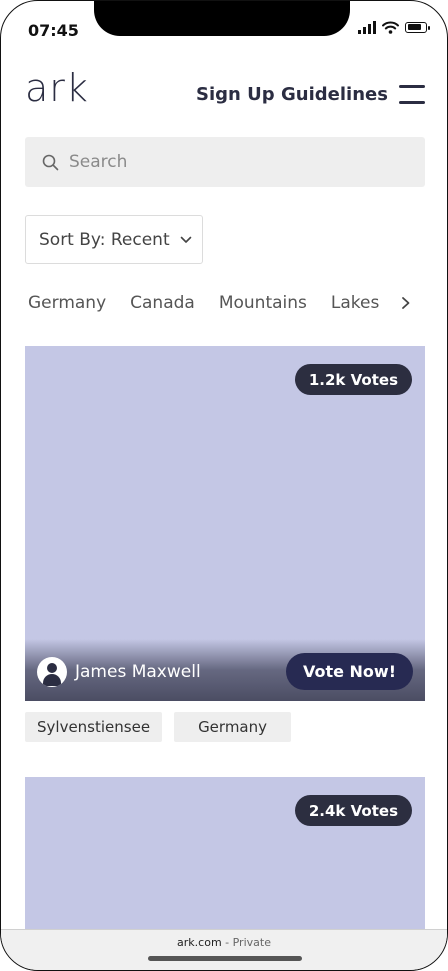 This screenshot has height=971, width=448. I want to click on post-tags: Sylvenstiensee Germany, so click(158, 727).